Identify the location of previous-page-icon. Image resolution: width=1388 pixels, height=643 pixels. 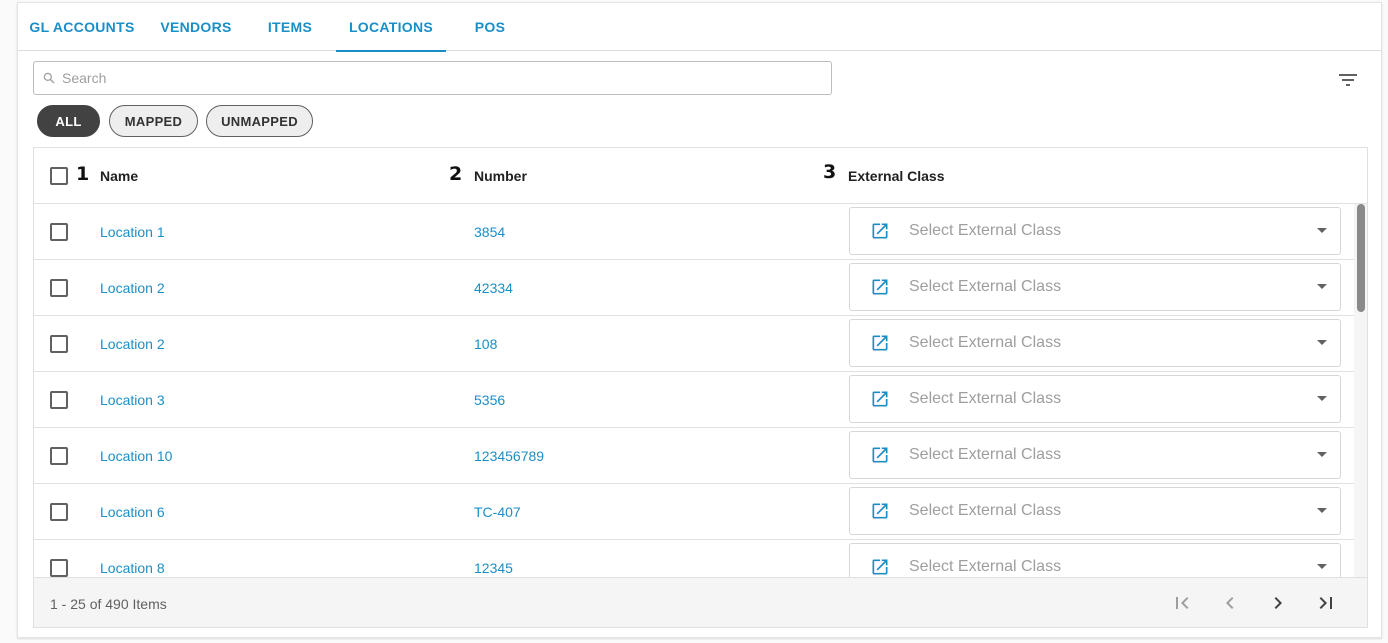
(1230, 603).